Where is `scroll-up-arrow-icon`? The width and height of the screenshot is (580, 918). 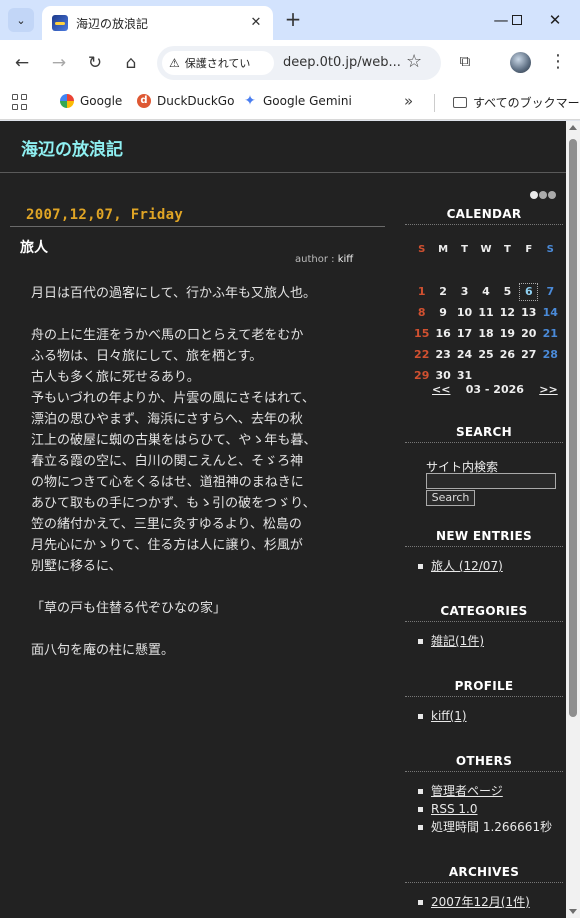 scroll-up-arrow-icon is located at coordinates (573, 127).